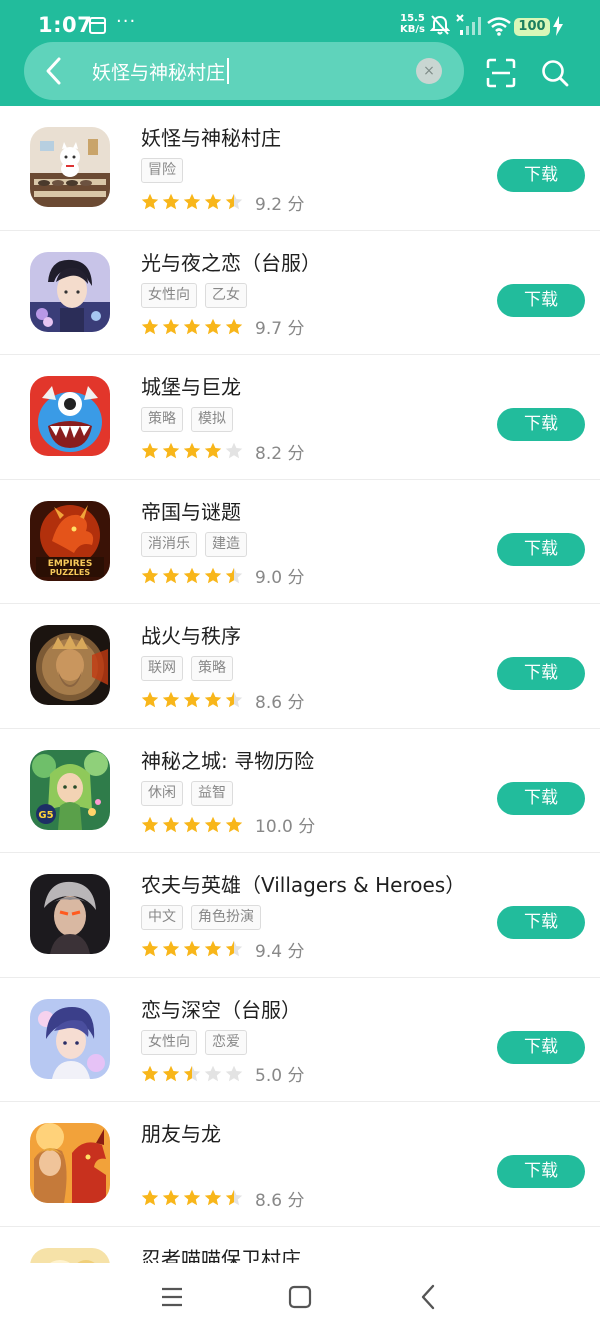 The height and width of the screenshot is (1333, 600). What do you see at coordinates (54, 71) in the screenshot?
I see `back-arrow-icon` at bounding box center [54, 71].